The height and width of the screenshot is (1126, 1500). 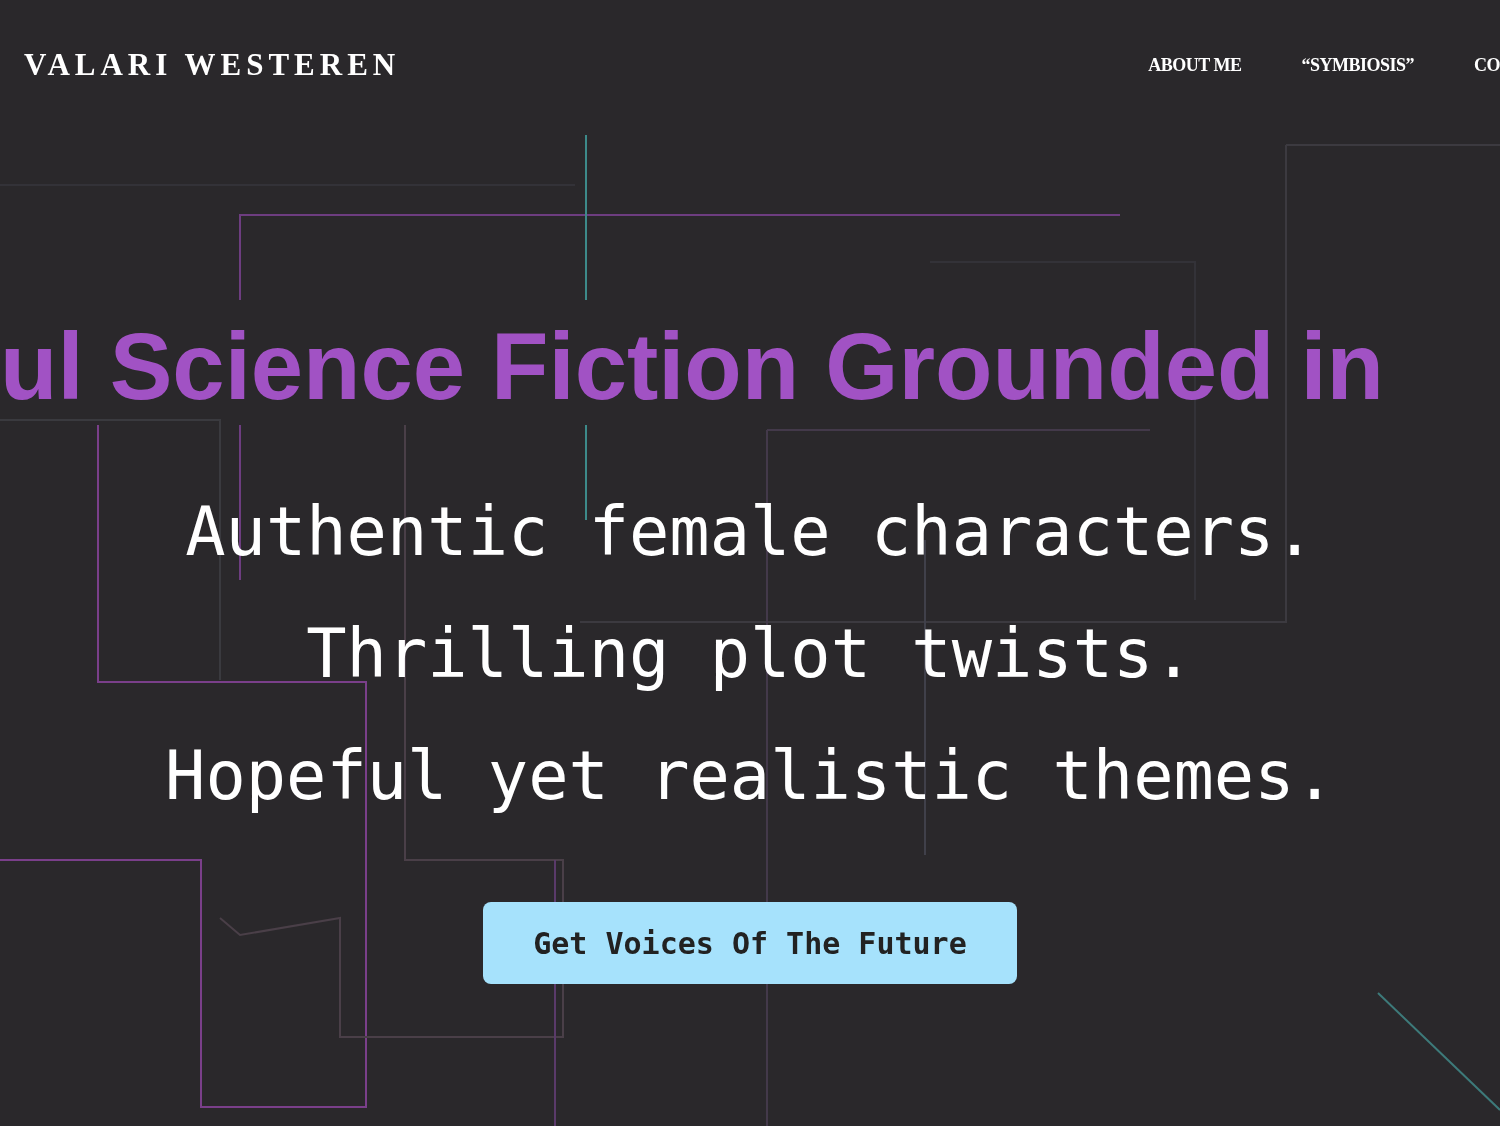 I want to click on nav-link: CO, so click(x=1487, y=65).